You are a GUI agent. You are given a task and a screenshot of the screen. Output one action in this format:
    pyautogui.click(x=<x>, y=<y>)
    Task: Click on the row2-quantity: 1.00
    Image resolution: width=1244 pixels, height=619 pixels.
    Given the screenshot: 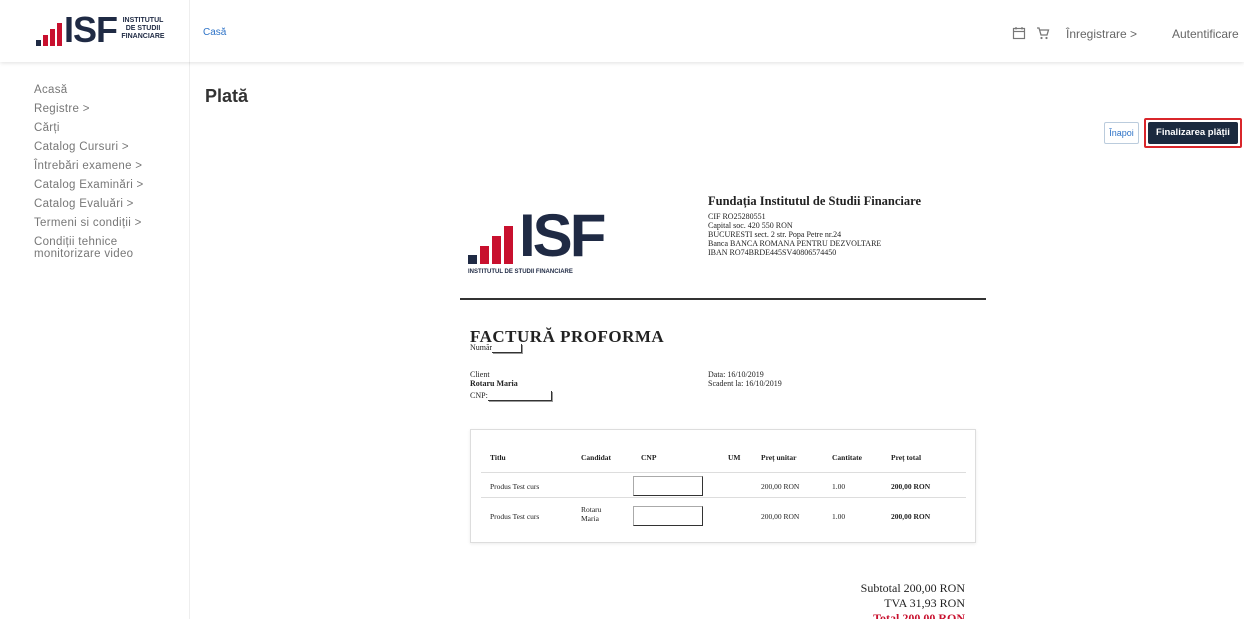 What is the action you would take?
    pyautogui.click(x=839, y=516)
    